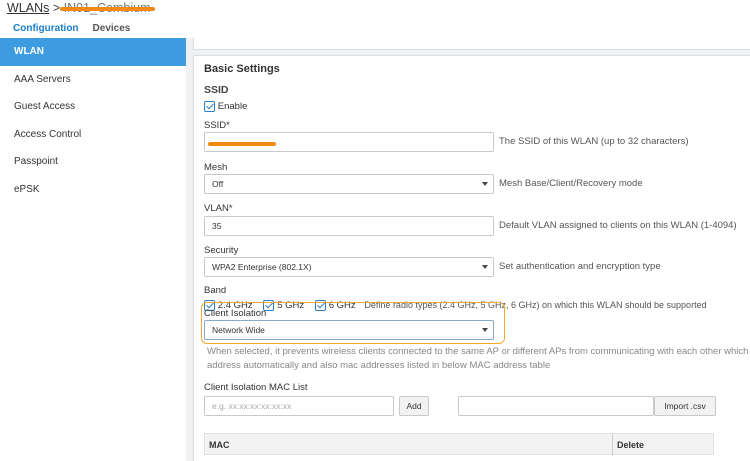 The width and height of the screenshot is (750, 461). I want to click on mesh-label: Mesh, so click(216, 167).